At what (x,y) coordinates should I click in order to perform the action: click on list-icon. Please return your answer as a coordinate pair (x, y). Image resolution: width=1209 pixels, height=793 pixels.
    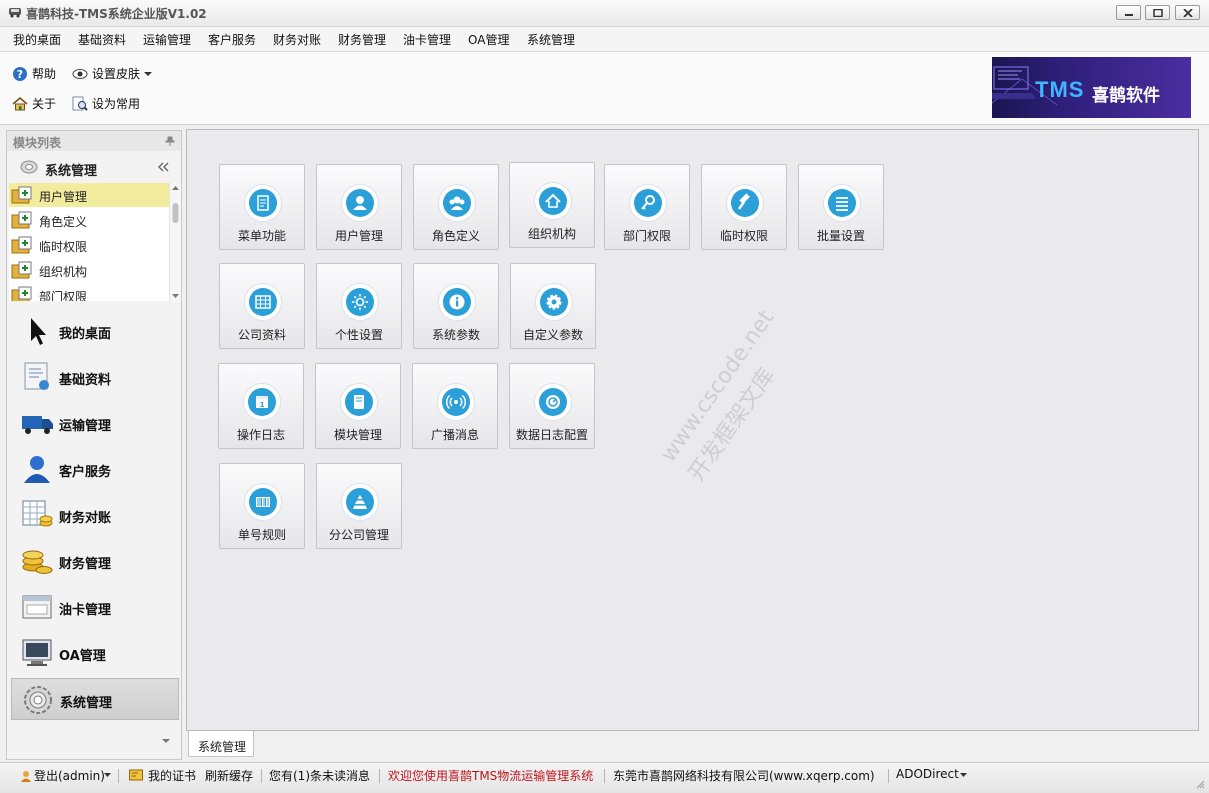
    Looking at the image, I should click on (842, 203).